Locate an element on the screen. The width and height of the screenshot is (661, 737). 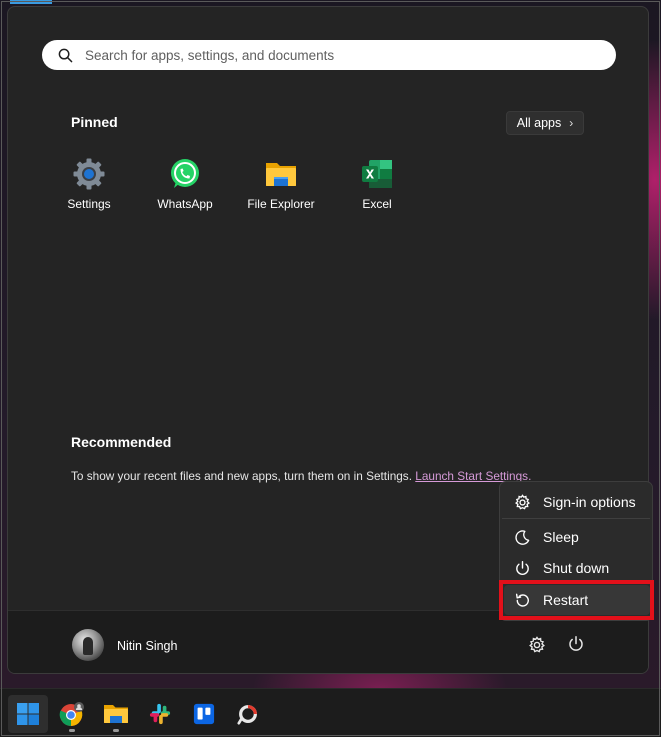
search-placeholder: Search for apps, settings, and documents is located at coordinates (210, 55).